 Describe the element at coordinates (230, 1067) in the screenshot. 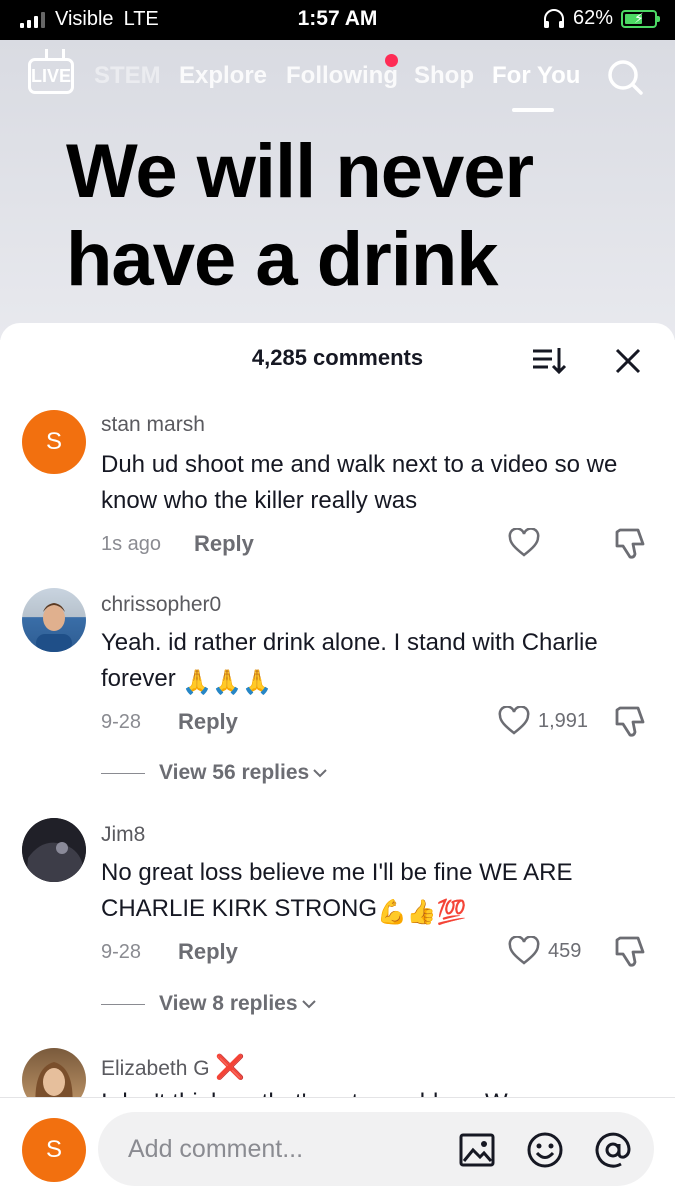

I see `x-badge-icon: ❌` at that location.